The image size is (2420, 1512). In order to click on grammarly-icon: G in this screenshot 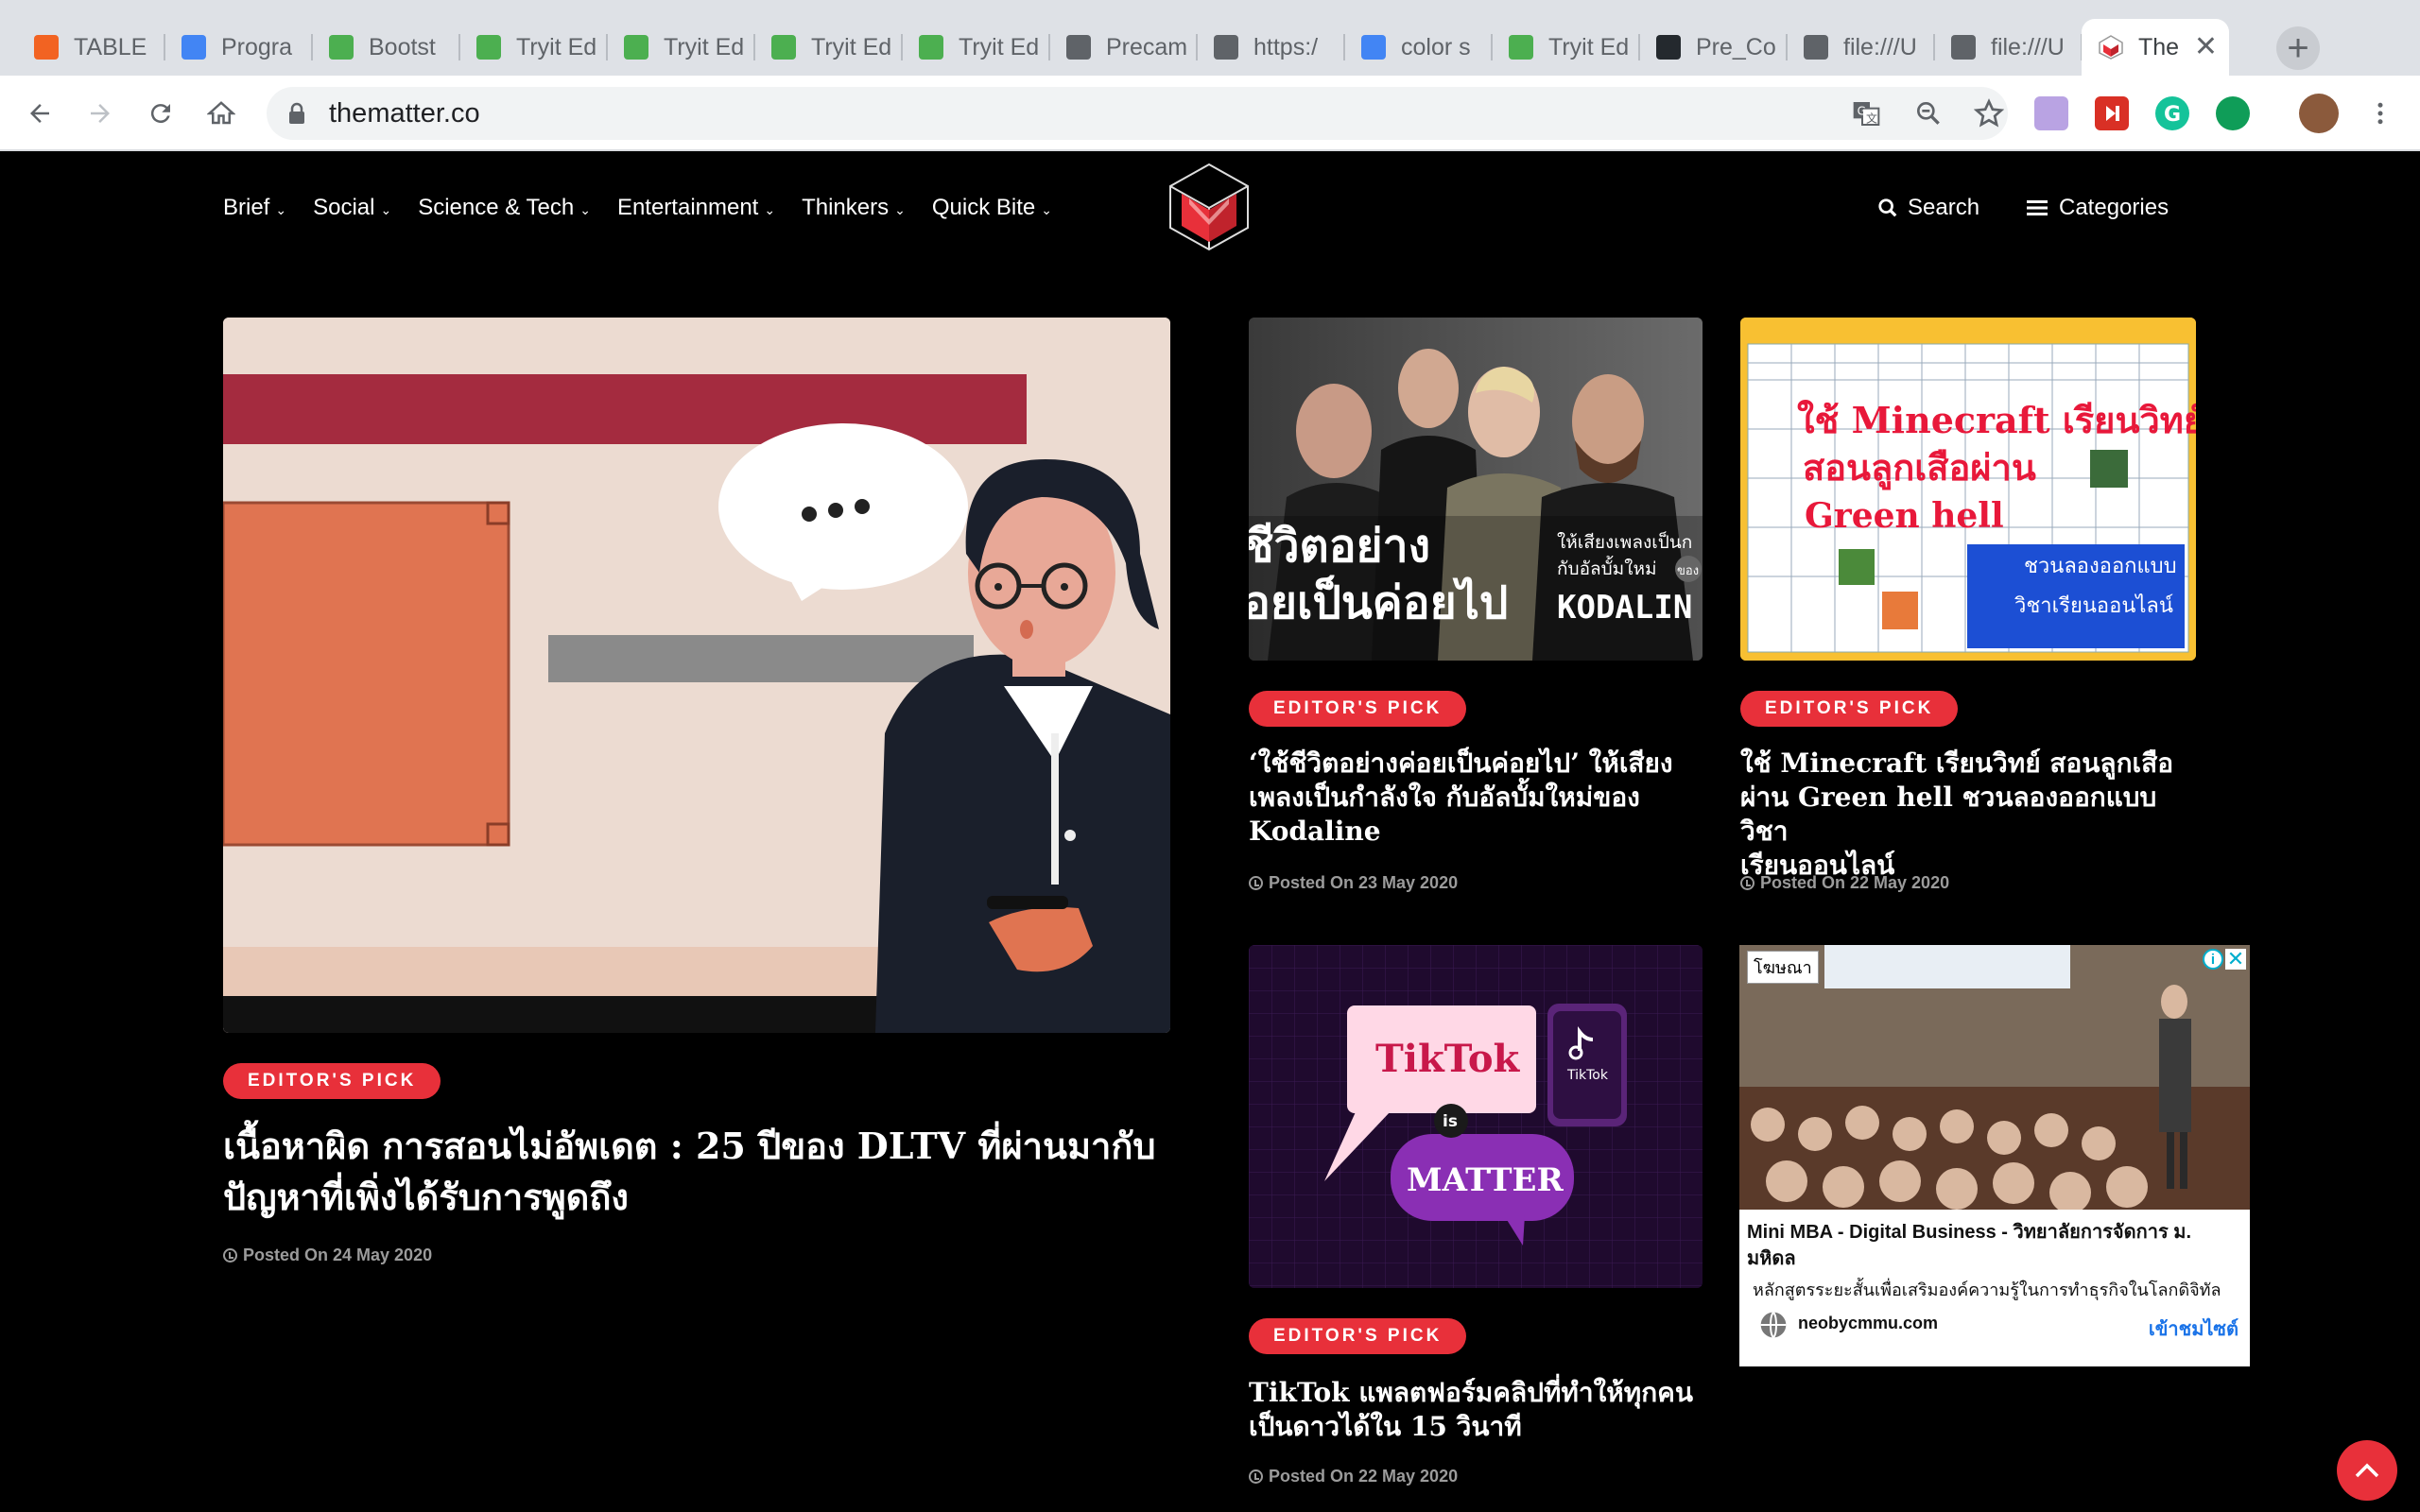, I will do `click(2172, 113)`.